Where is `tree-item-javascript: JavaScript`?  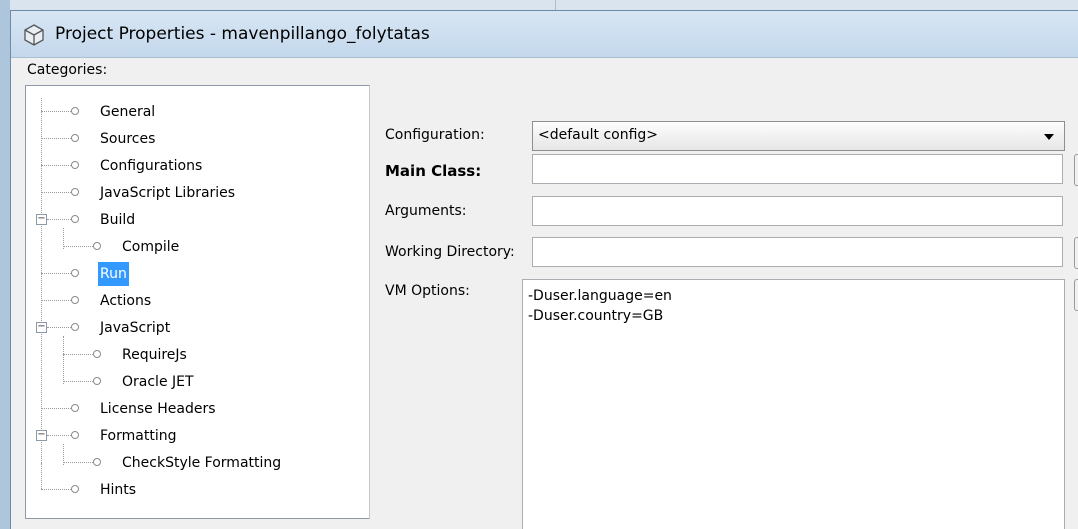 tree-item-javascript: JavaScript is located at coordinates (196, 328).